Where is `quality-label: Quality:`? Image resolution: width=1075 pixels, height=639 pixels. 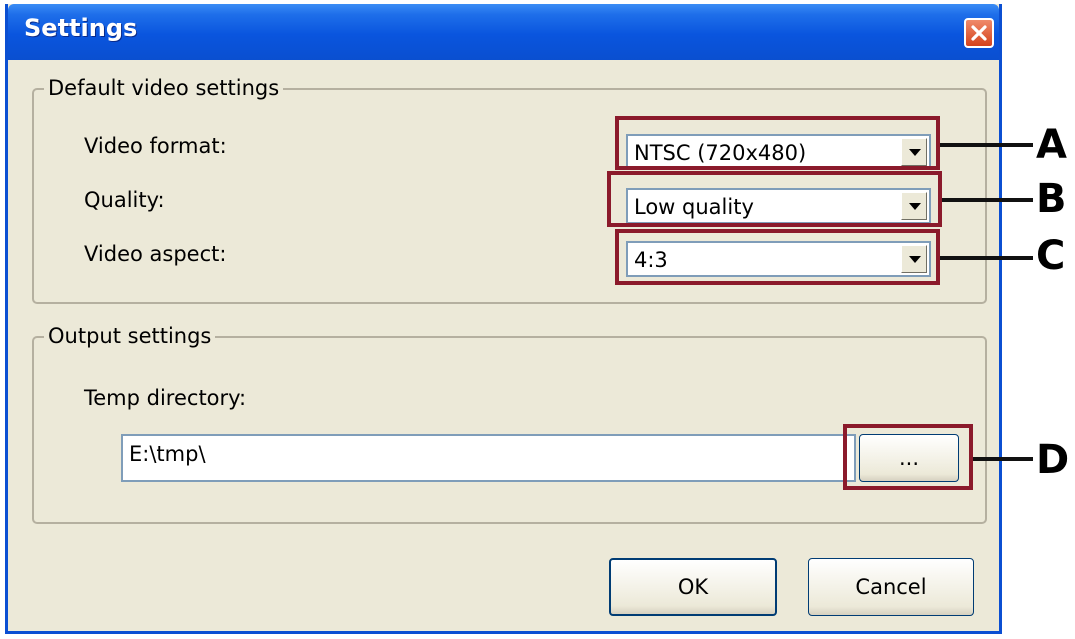
quality-label: Quality: is located at coordinates (124, 200).